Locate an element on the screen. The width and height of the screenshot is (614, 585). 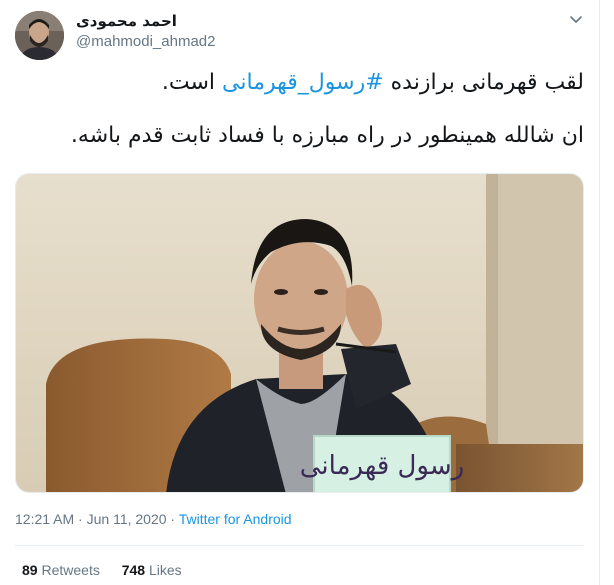
retweets-count: 89 is located at coordinates (30, 570).